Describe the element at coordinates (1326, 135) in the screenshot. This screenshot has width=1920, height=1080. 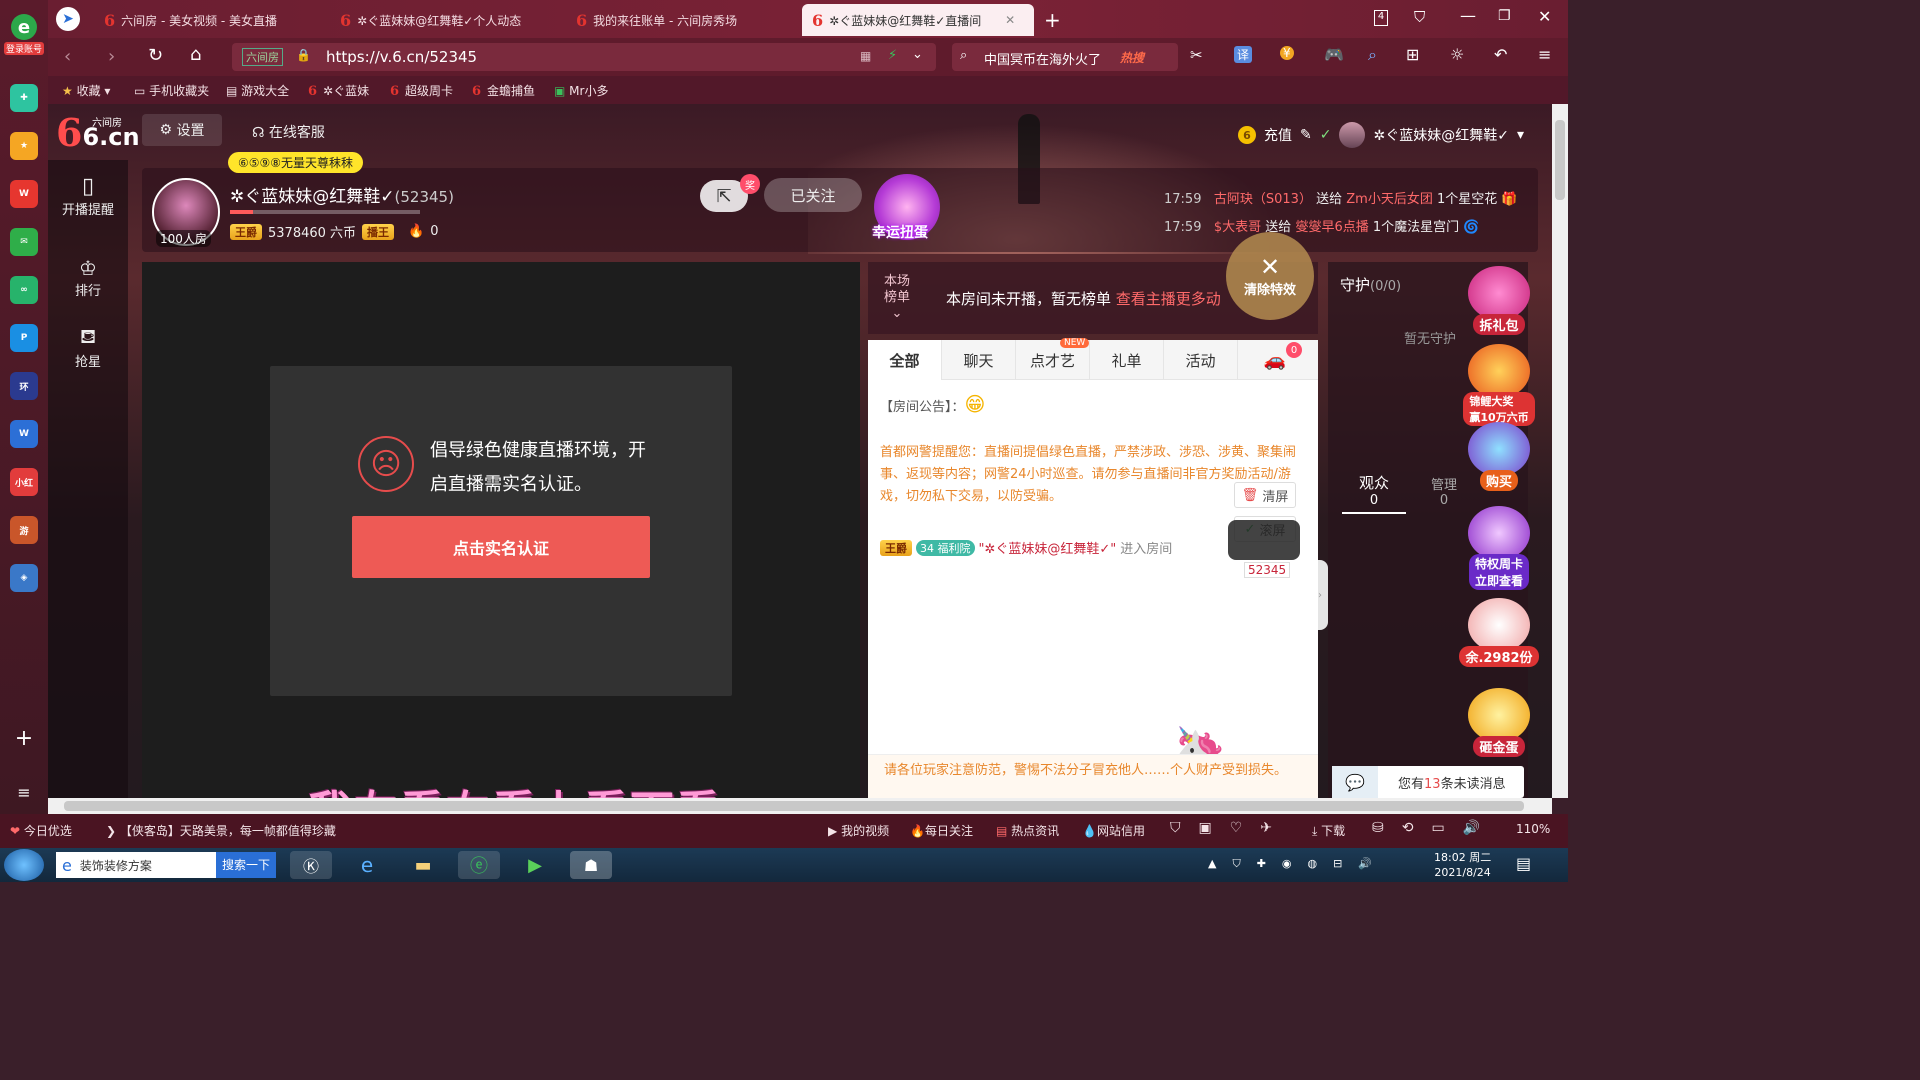
I see `check-icon: ✓` at that location.